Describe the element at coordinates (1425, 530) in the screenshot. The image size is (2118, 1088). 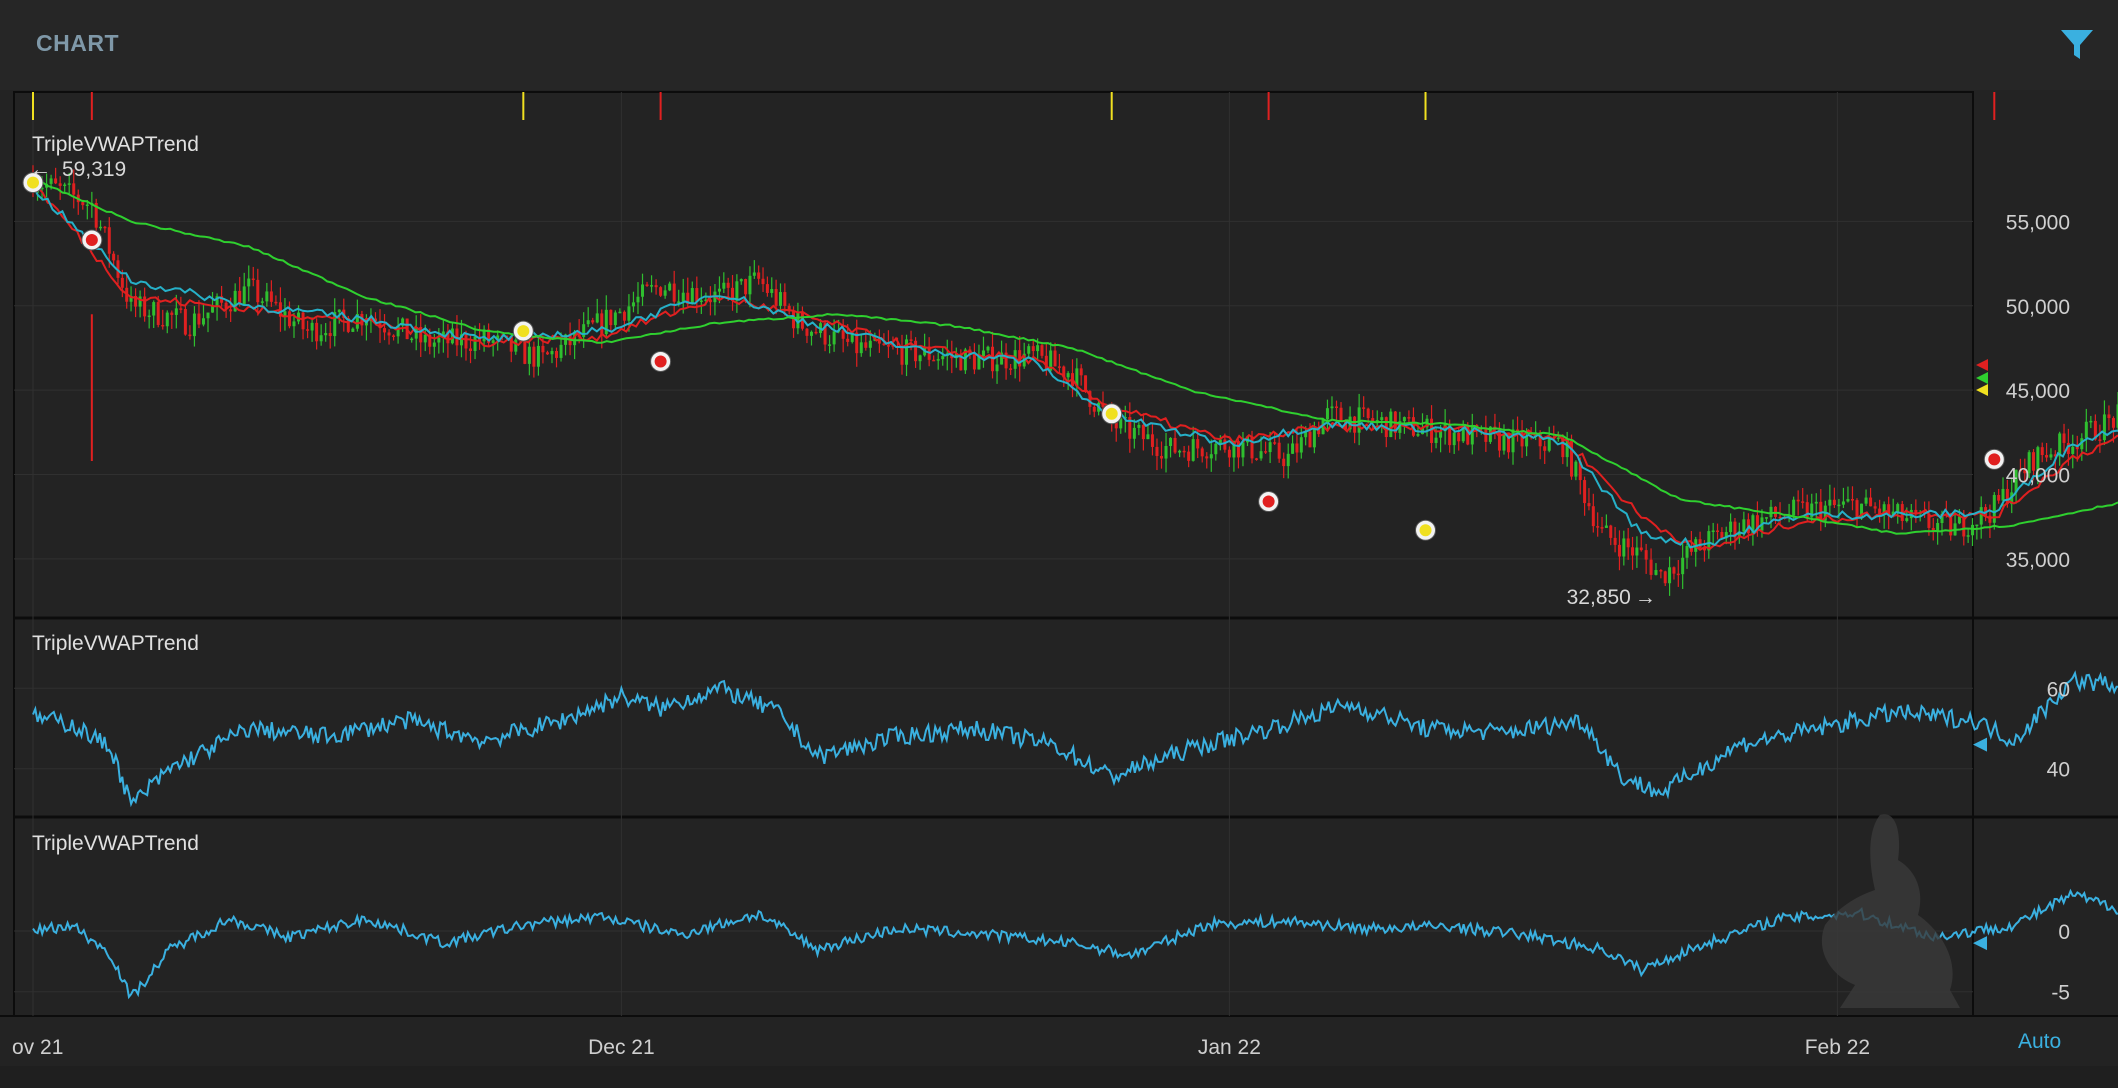
I see `buy-signal-dot` at that location.